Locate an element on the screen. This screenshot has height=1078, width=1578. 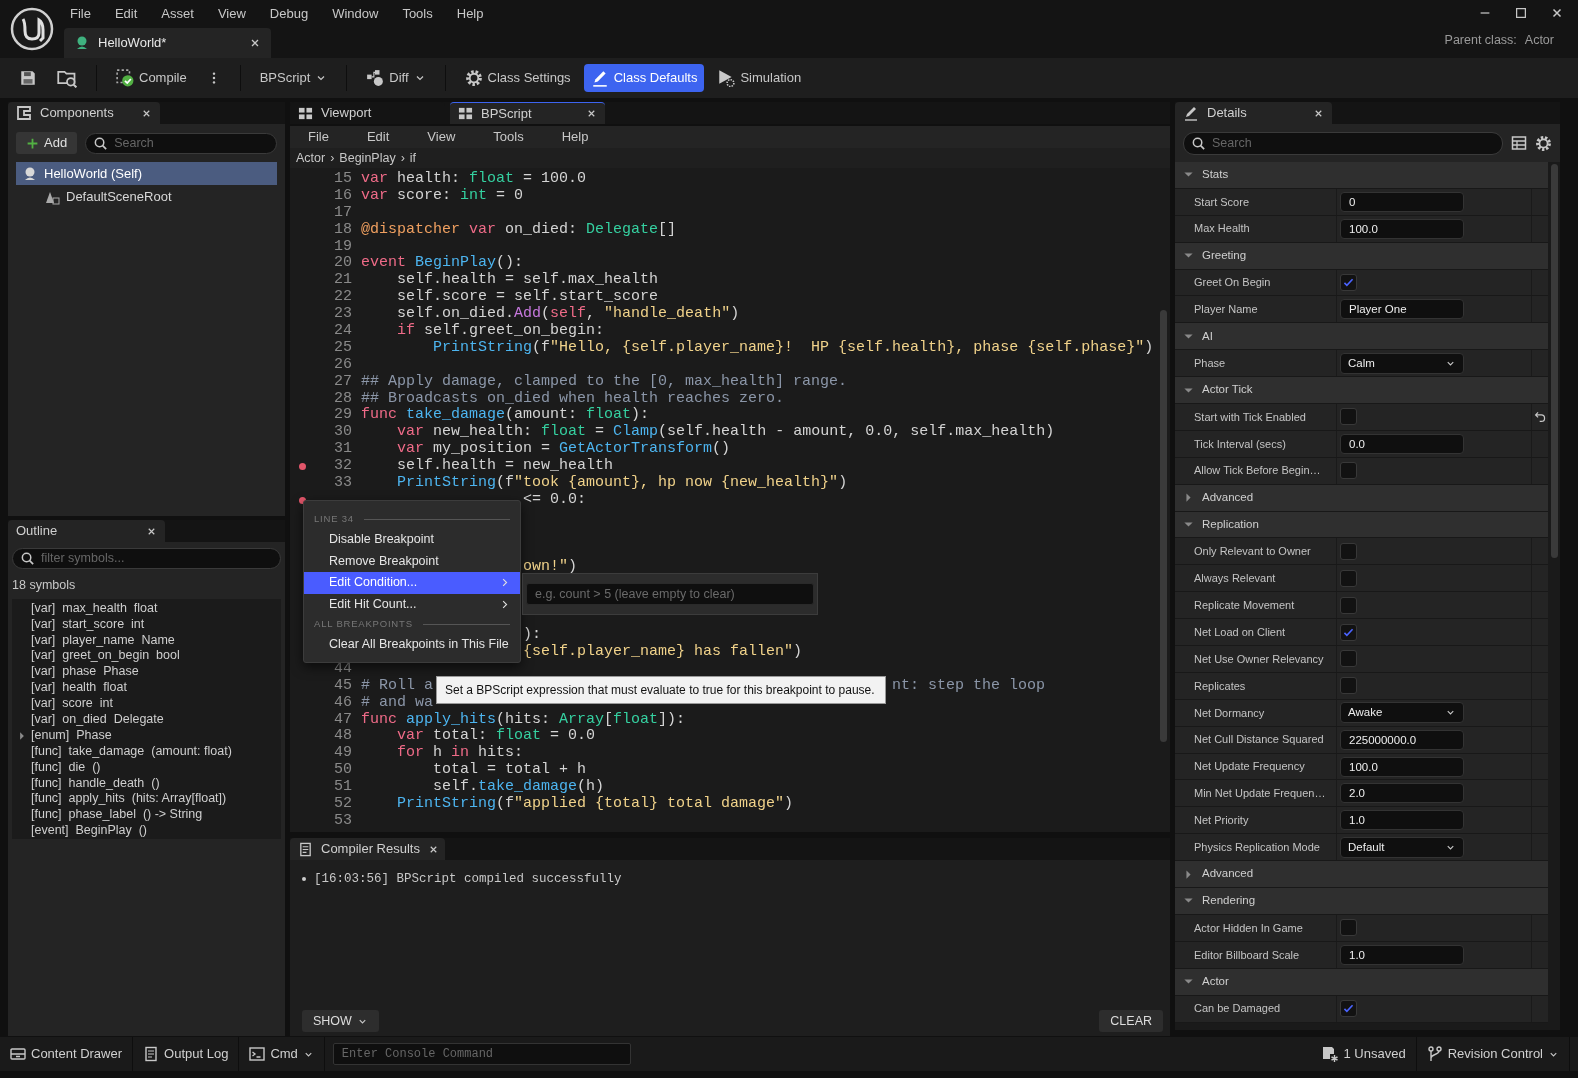
outline-item: [var] player_name Name is located at coordinates (103, 640).